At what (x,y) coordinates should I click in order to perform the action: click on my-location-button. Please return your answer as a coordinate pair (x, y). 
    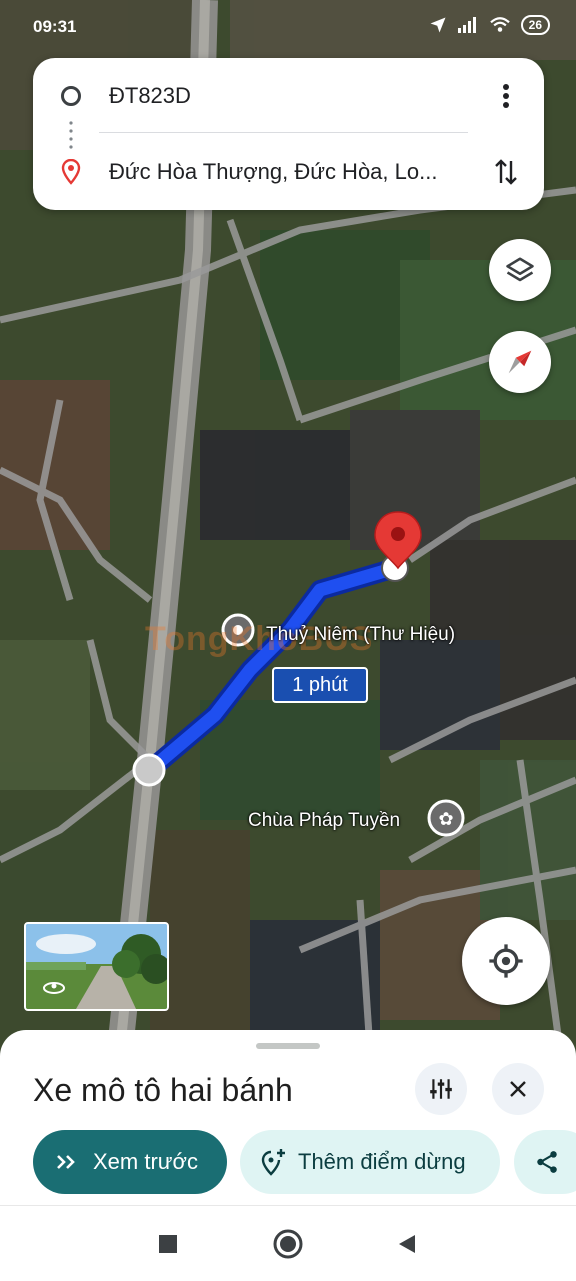
    Looking at the image, I should click on (506, 961).